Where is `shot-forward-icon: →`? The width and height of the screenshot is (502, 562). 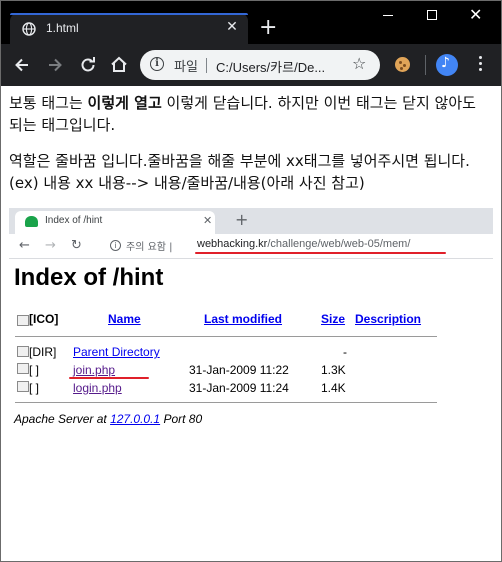
shot-forward-icon: → is located at coordinates (50, 245).